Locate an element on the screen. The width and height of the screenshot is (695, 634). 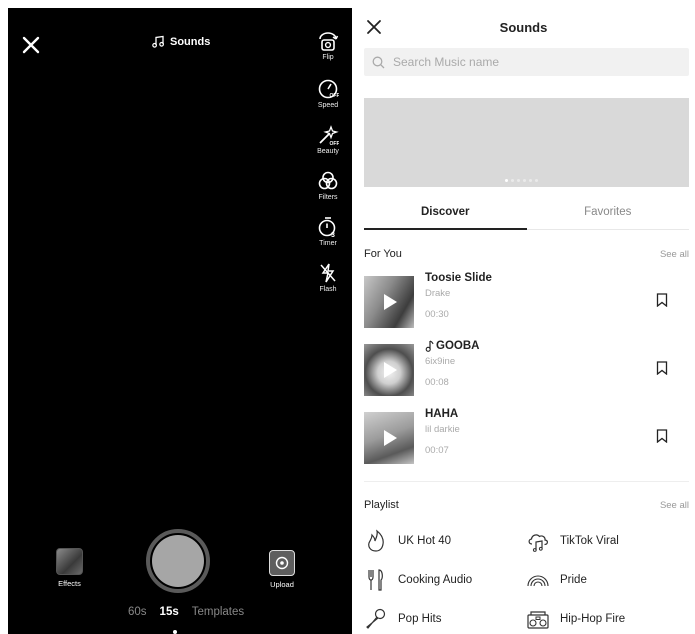
playlist-item: UK Hot 40 is located at coordinates (407, 541).